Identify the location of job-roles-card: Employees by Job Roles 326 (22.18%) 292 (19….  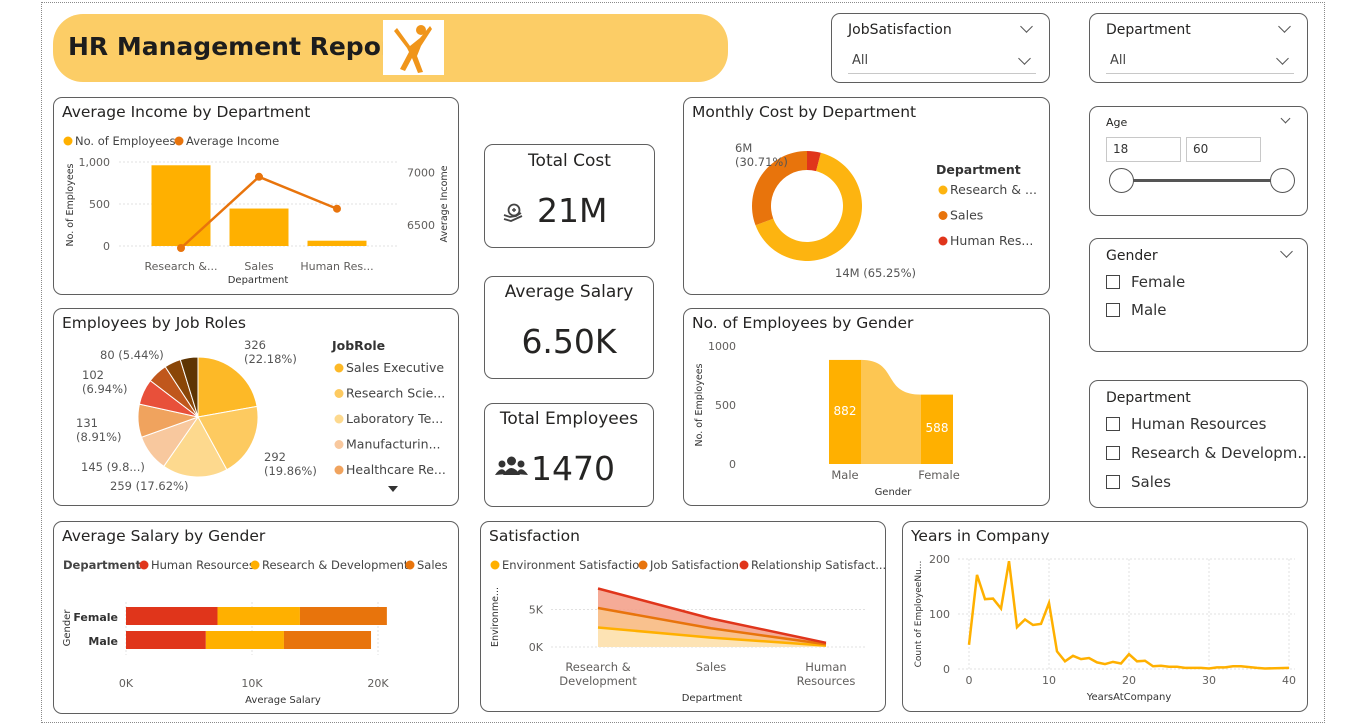
(256, 407).